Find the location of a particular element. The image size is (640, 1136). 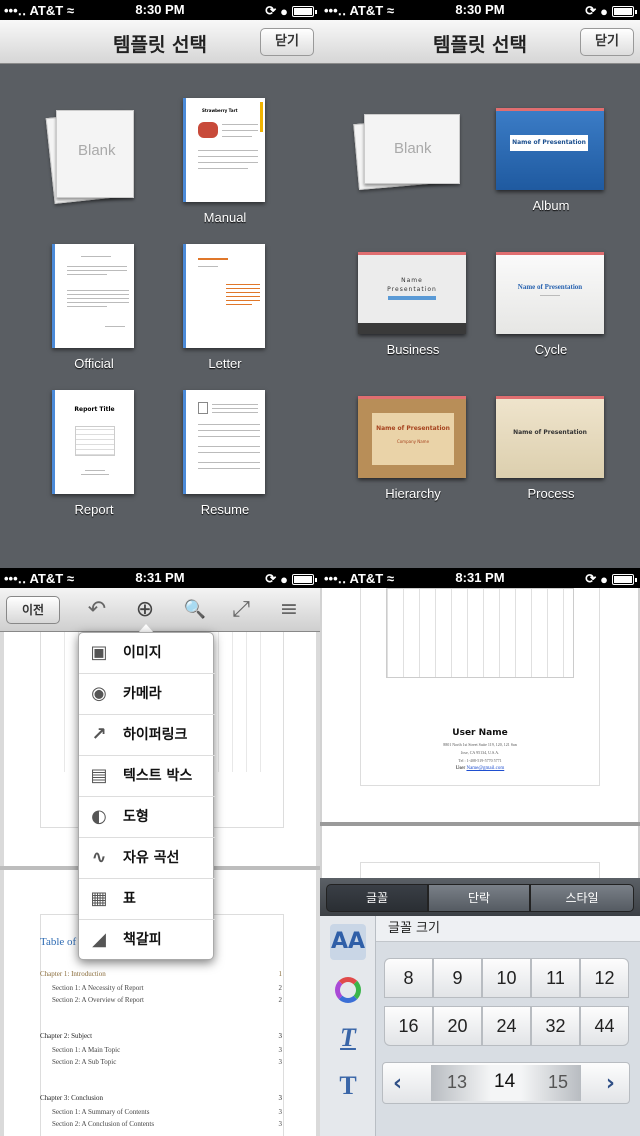

color-wheel-icon is located at coordinates (348, 990).